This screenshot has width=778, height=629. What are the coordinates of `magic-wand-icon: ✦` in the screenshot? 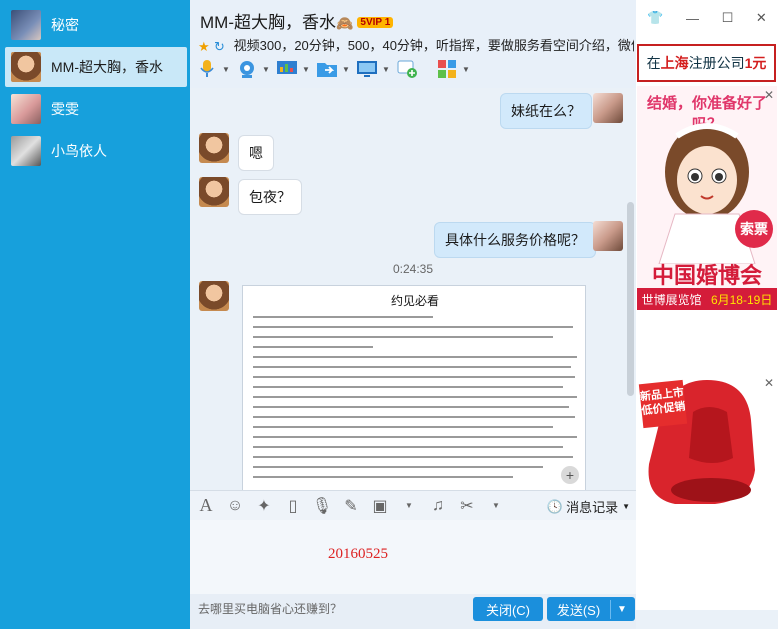 It's located at (264, 506).